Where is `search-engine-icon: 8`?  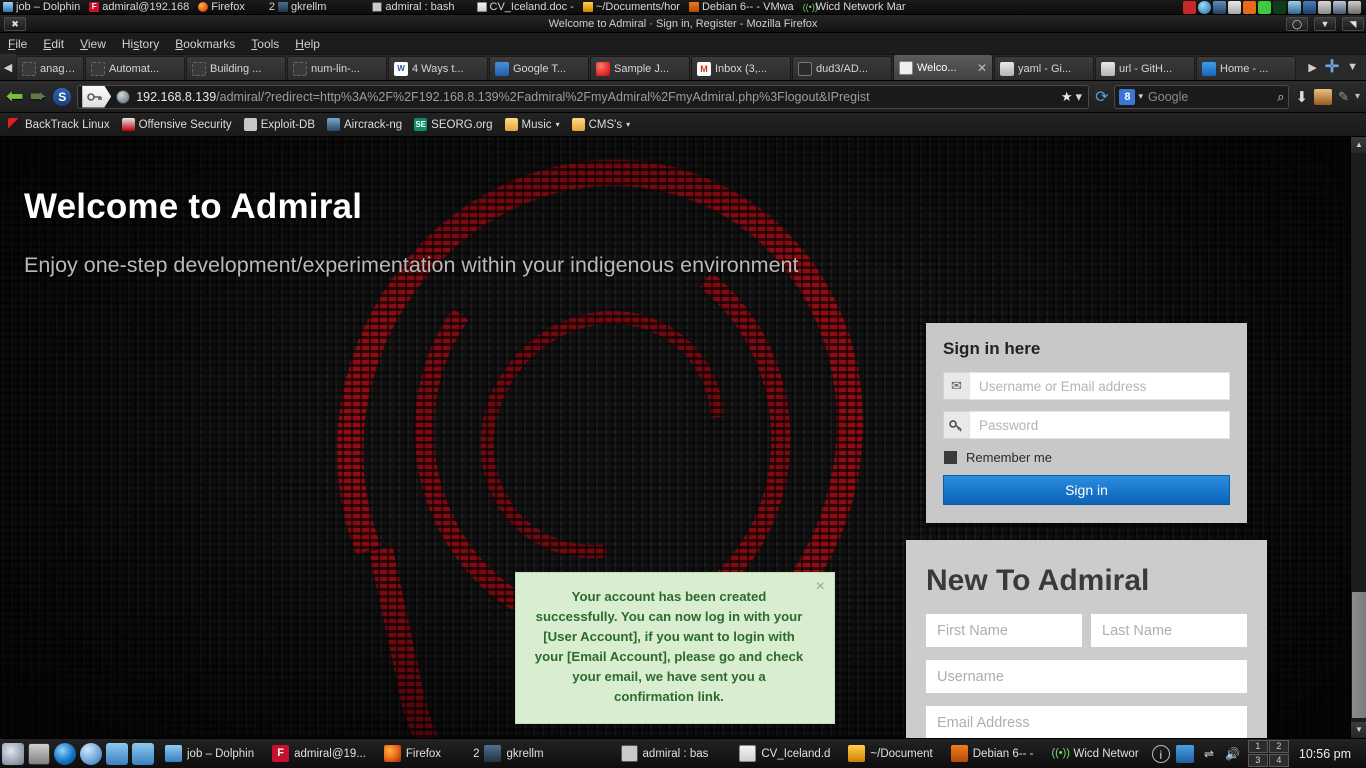
search-engine-icon: 8 is located at coordinates (1127, 96).